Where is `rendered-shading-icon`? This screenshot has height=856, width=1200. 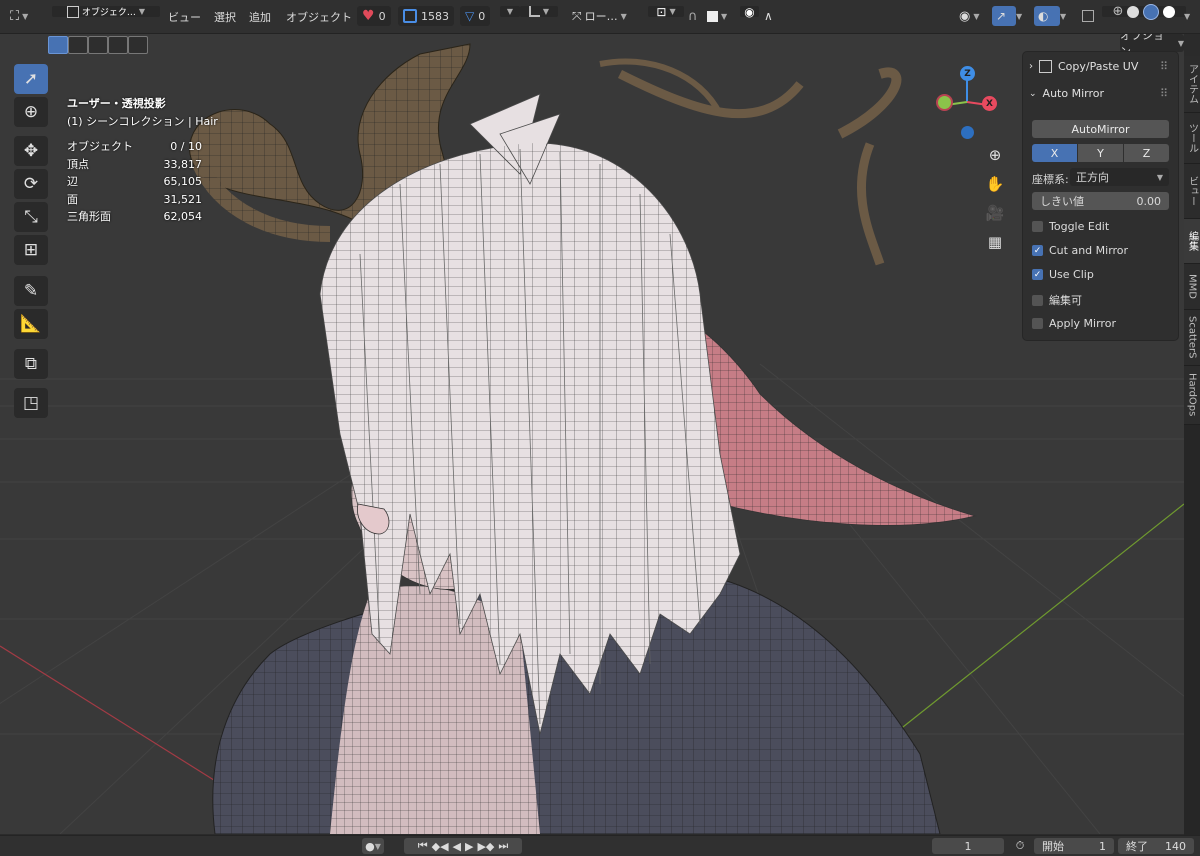 rendered-shading-icon is located at coordinates (1169, 11).